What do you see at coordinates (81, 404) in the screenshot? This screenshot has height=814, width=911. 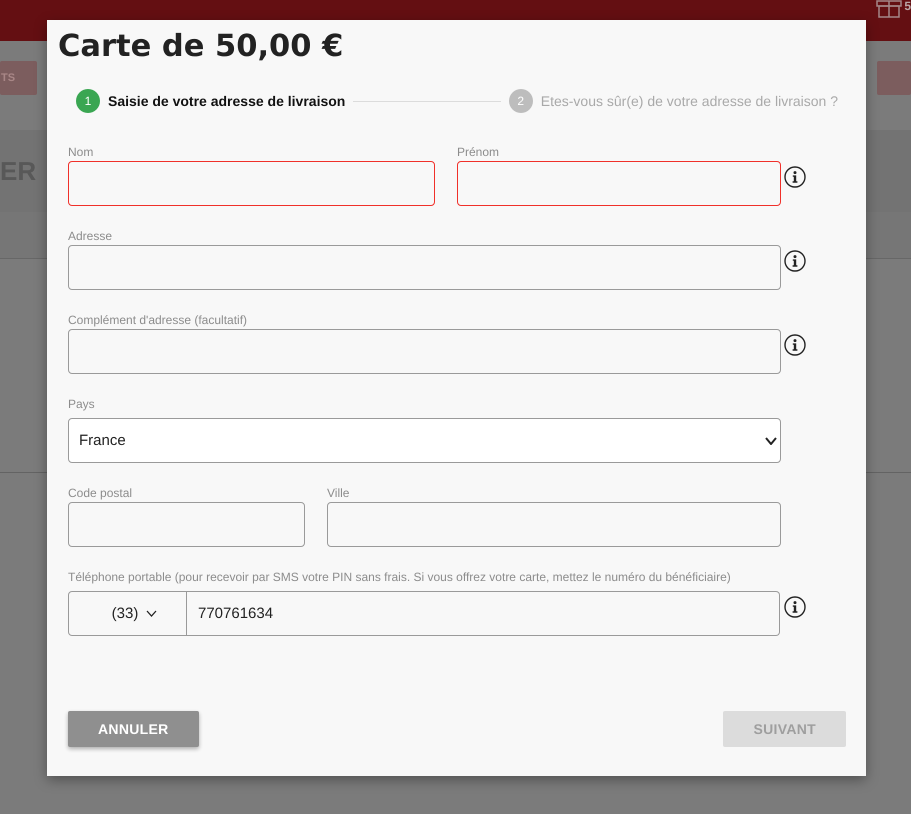 I see `field-label: Pays` at bounding box center [81, 404].